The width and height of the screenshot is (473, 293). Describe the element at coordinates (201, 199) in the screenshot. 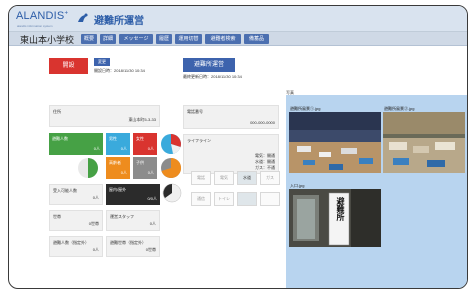

I see `status-cell-network: 通信` at that location.